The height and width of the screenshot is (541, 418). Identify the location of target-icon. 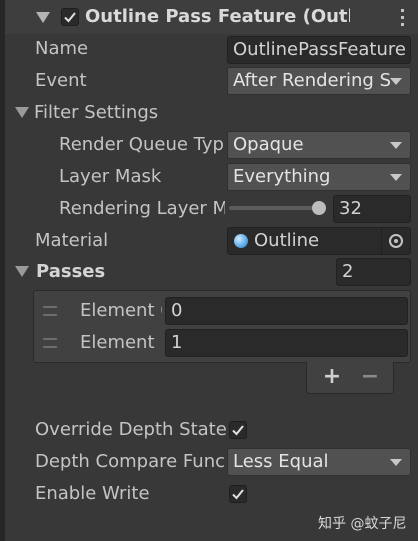
(396, 241).